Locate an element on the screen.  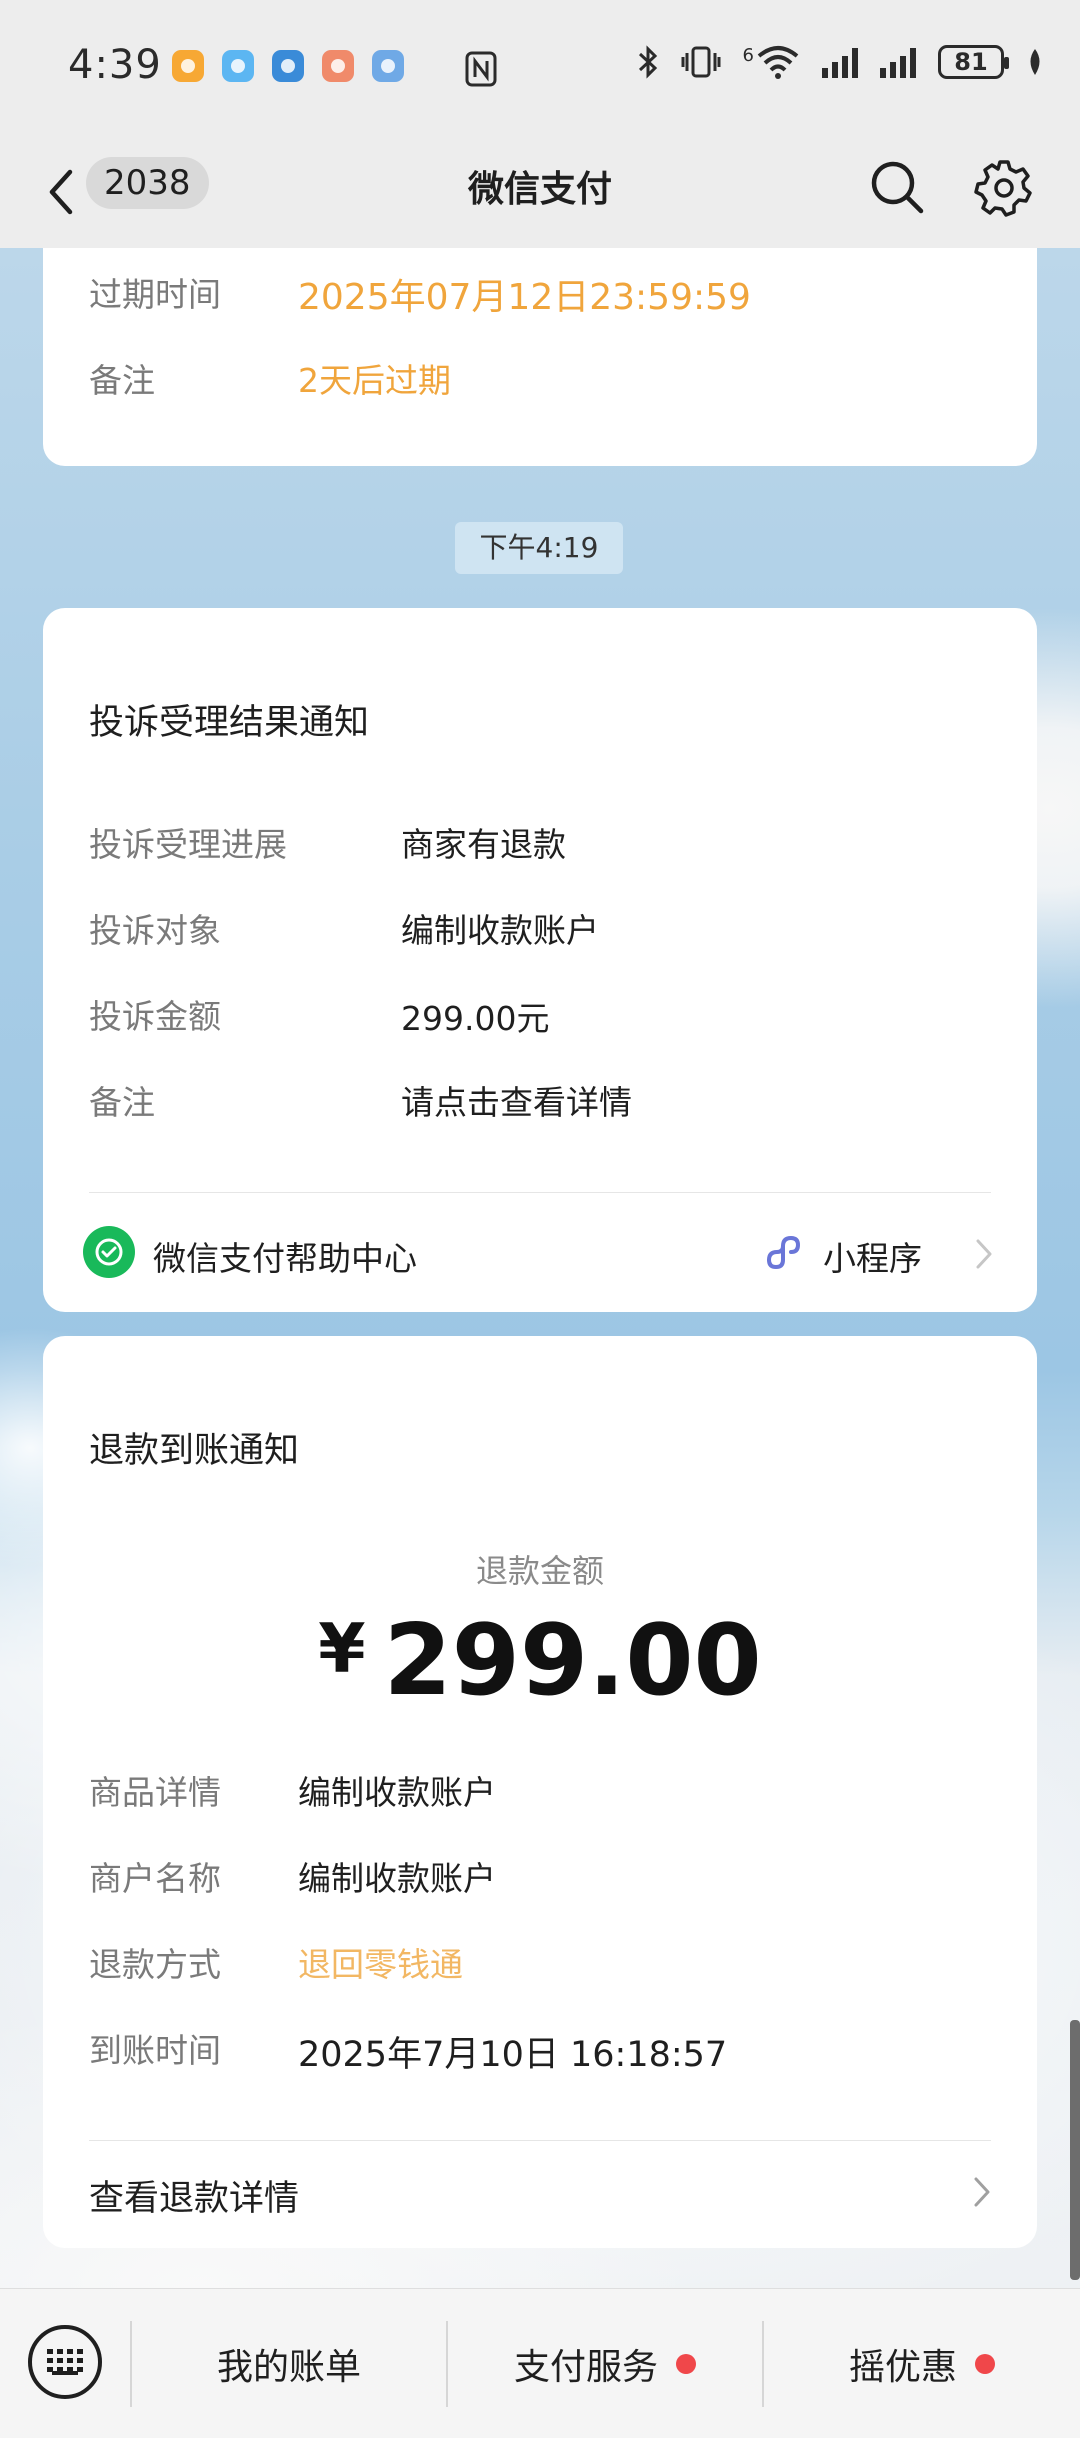
card-title: 投诉受理结果通知 is located at coordinates (229, 723).